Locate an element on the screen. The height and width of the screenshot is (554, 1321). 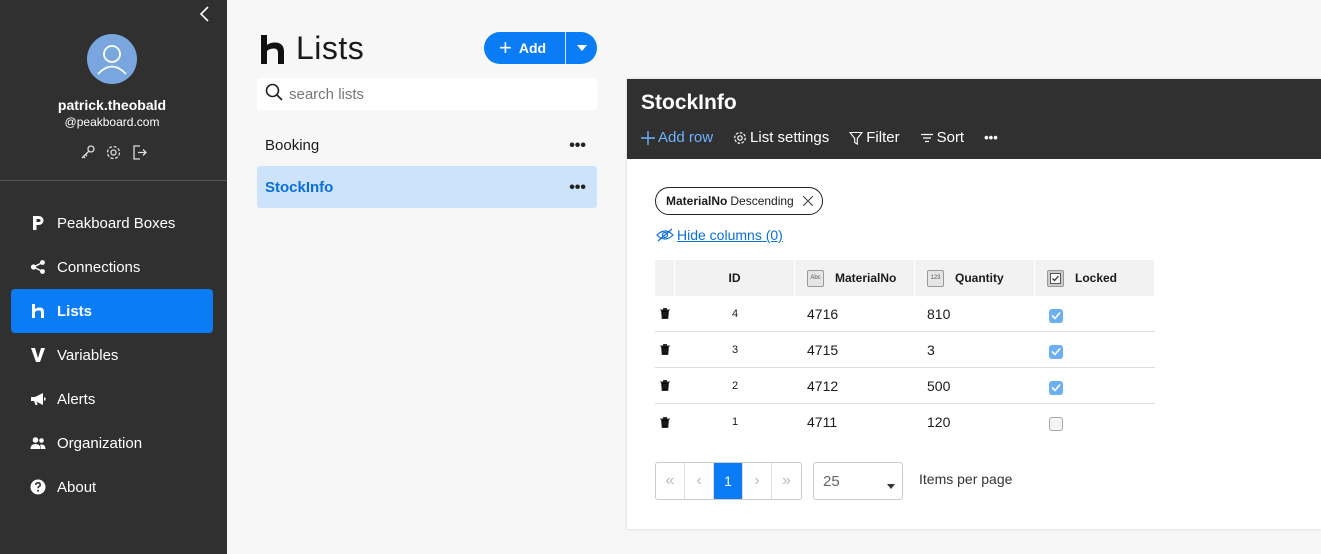
column-header-id: ID is located at coordinates (735, 278).